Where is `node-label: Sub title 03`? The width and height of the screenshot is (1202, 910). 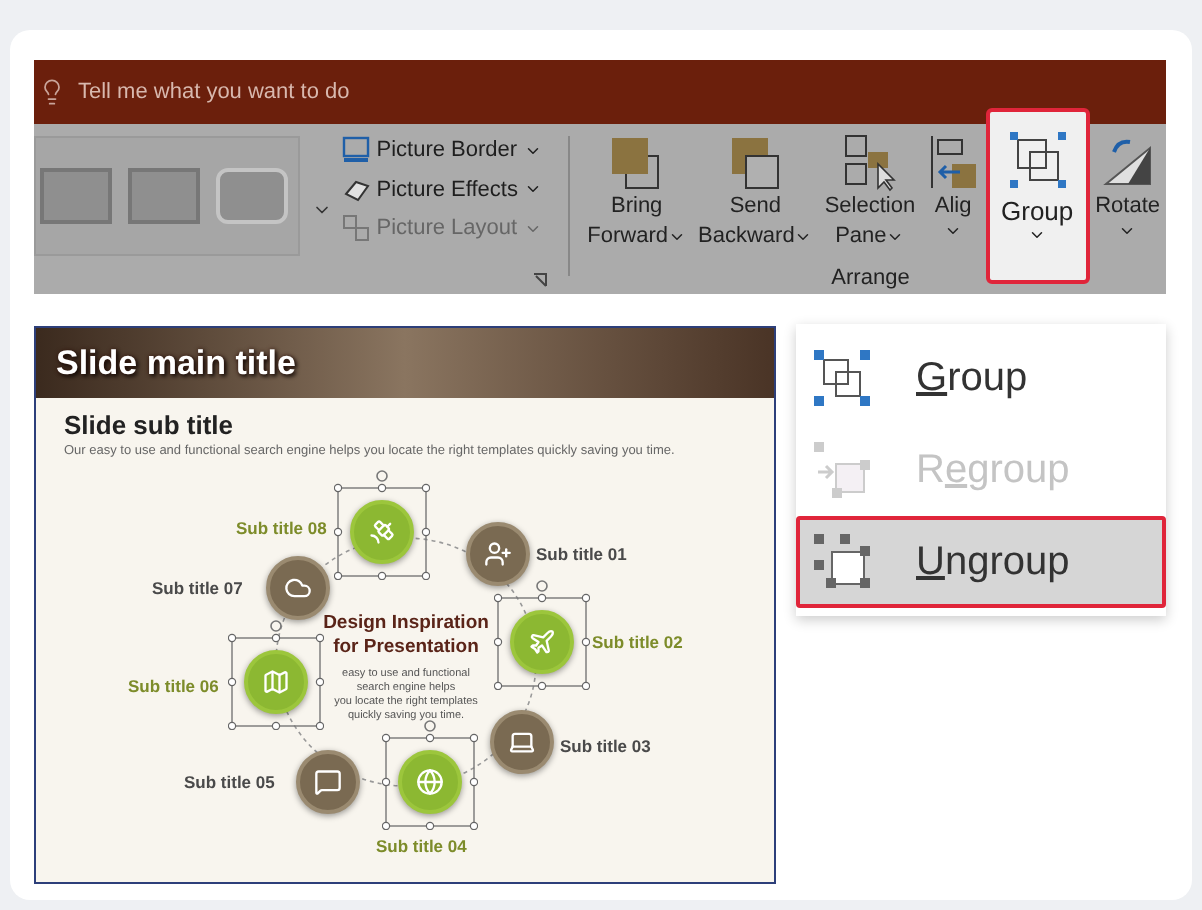
node-label: Sub title 03 is located at coordinates (605, 746).